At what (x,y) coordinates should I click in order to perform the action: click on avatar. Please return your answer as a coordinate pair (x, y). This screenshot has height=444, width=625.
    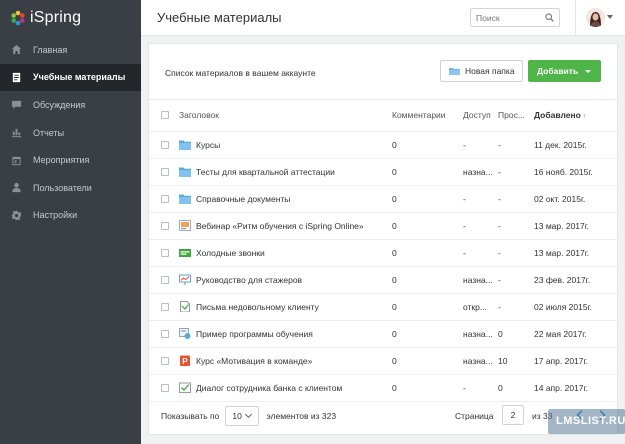
    Looking at the image, I should click on (595, 17).